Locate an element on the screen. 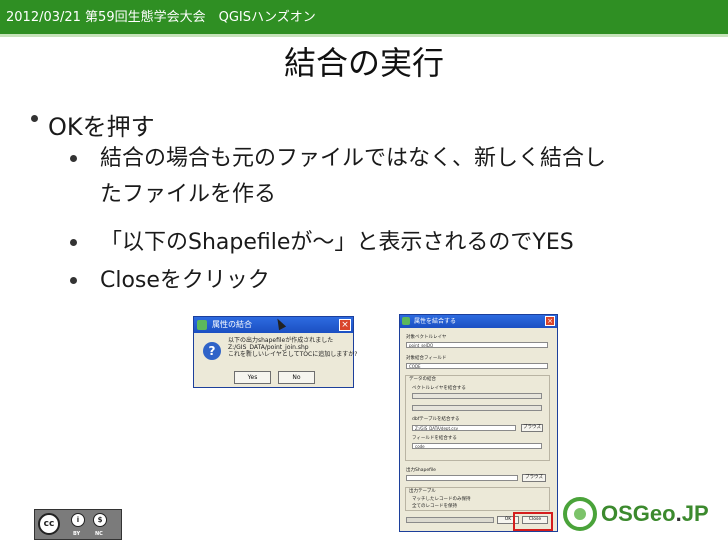 The image size is (728, 546). header-divider is located at coordinates (364, 35).